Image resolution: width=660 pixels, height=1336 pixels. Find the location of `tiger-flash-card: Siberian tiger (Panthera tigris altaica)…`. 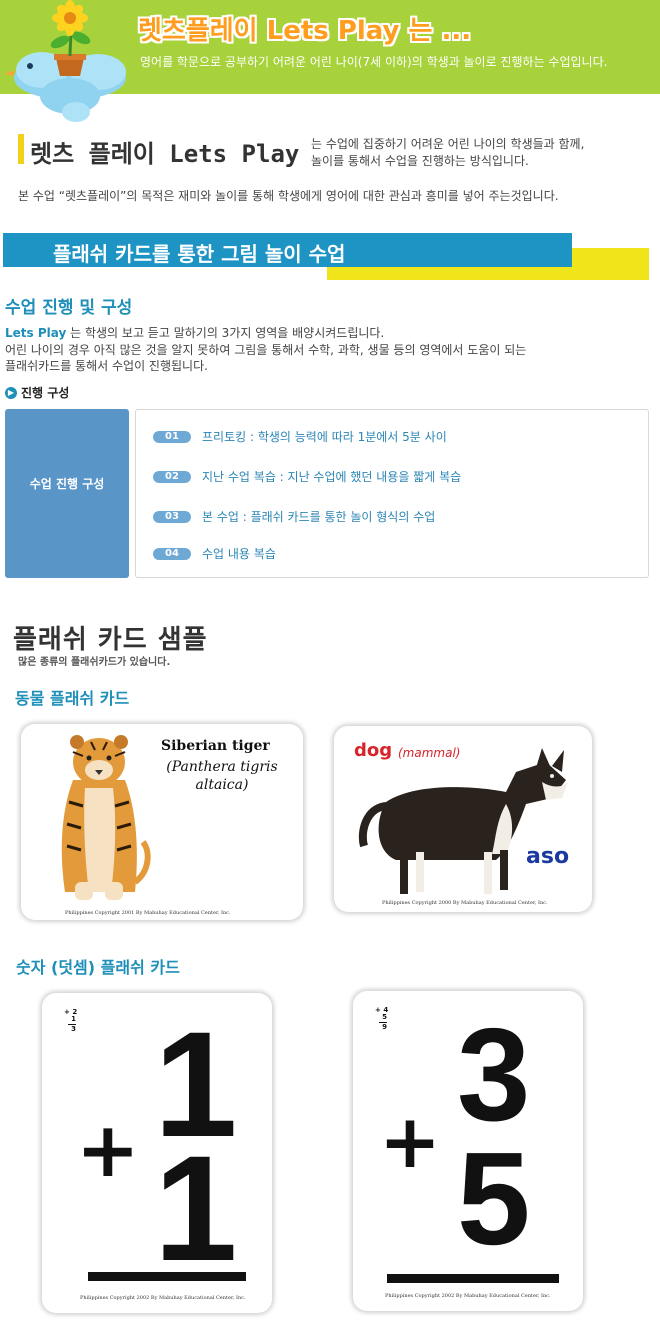

tiger-flash-card: Siberian tiger (Panthera tigris altaica)… is located at coordinates (162, 822).